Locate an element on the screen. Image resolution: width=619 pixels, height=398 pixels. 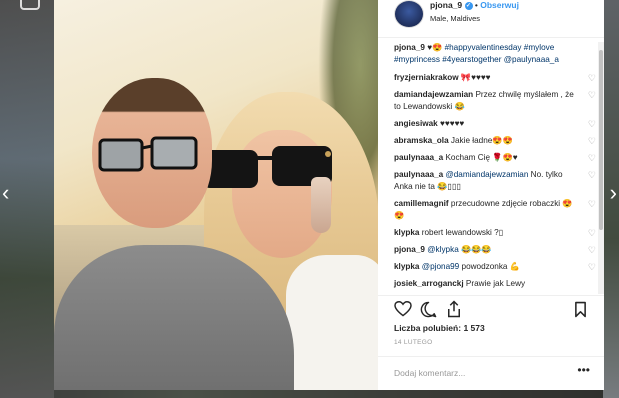
mention-link: @pjona99 is located at coordinates (440, 266).